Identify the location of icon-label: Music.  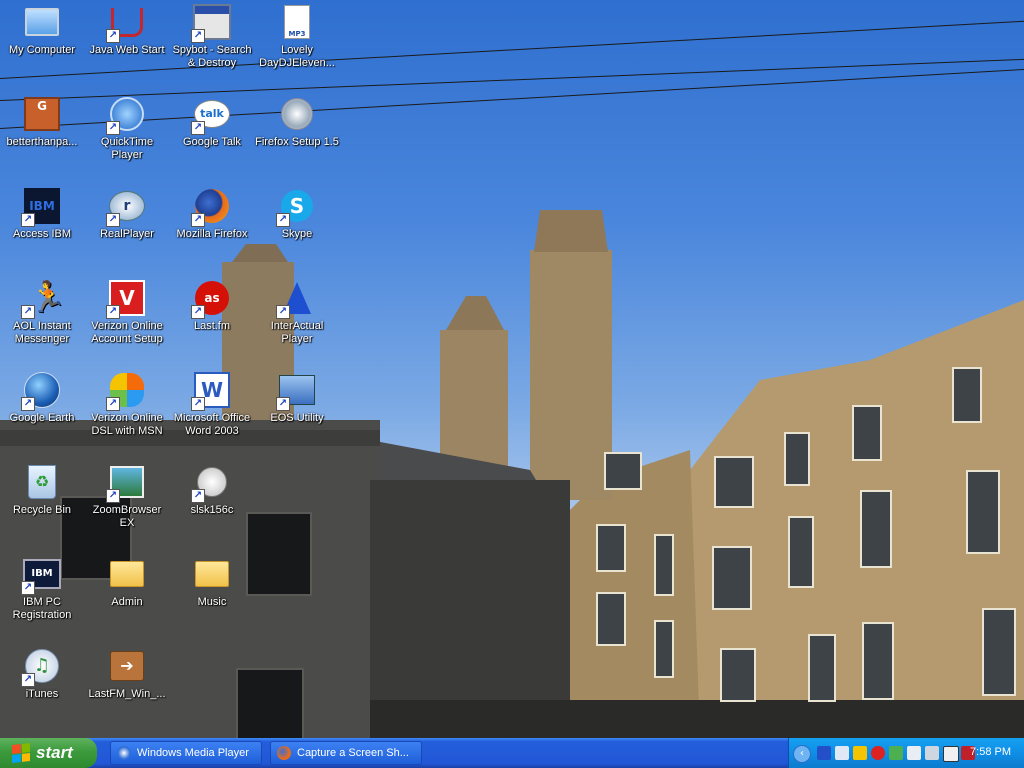
(212, 602).